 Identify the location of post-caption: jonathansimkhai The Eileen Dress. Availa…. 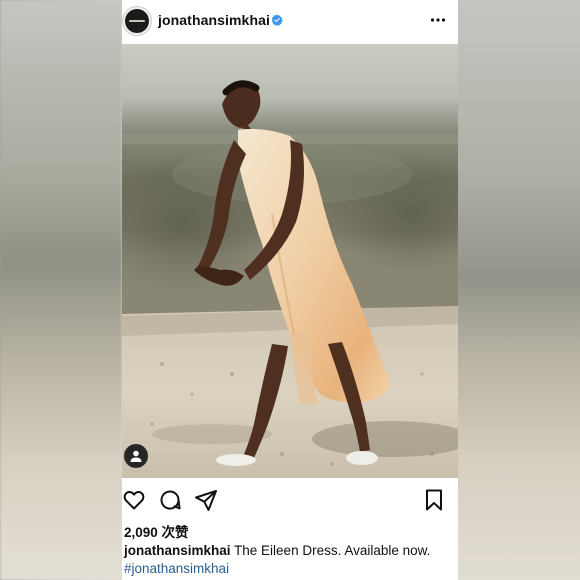
(277, 550).